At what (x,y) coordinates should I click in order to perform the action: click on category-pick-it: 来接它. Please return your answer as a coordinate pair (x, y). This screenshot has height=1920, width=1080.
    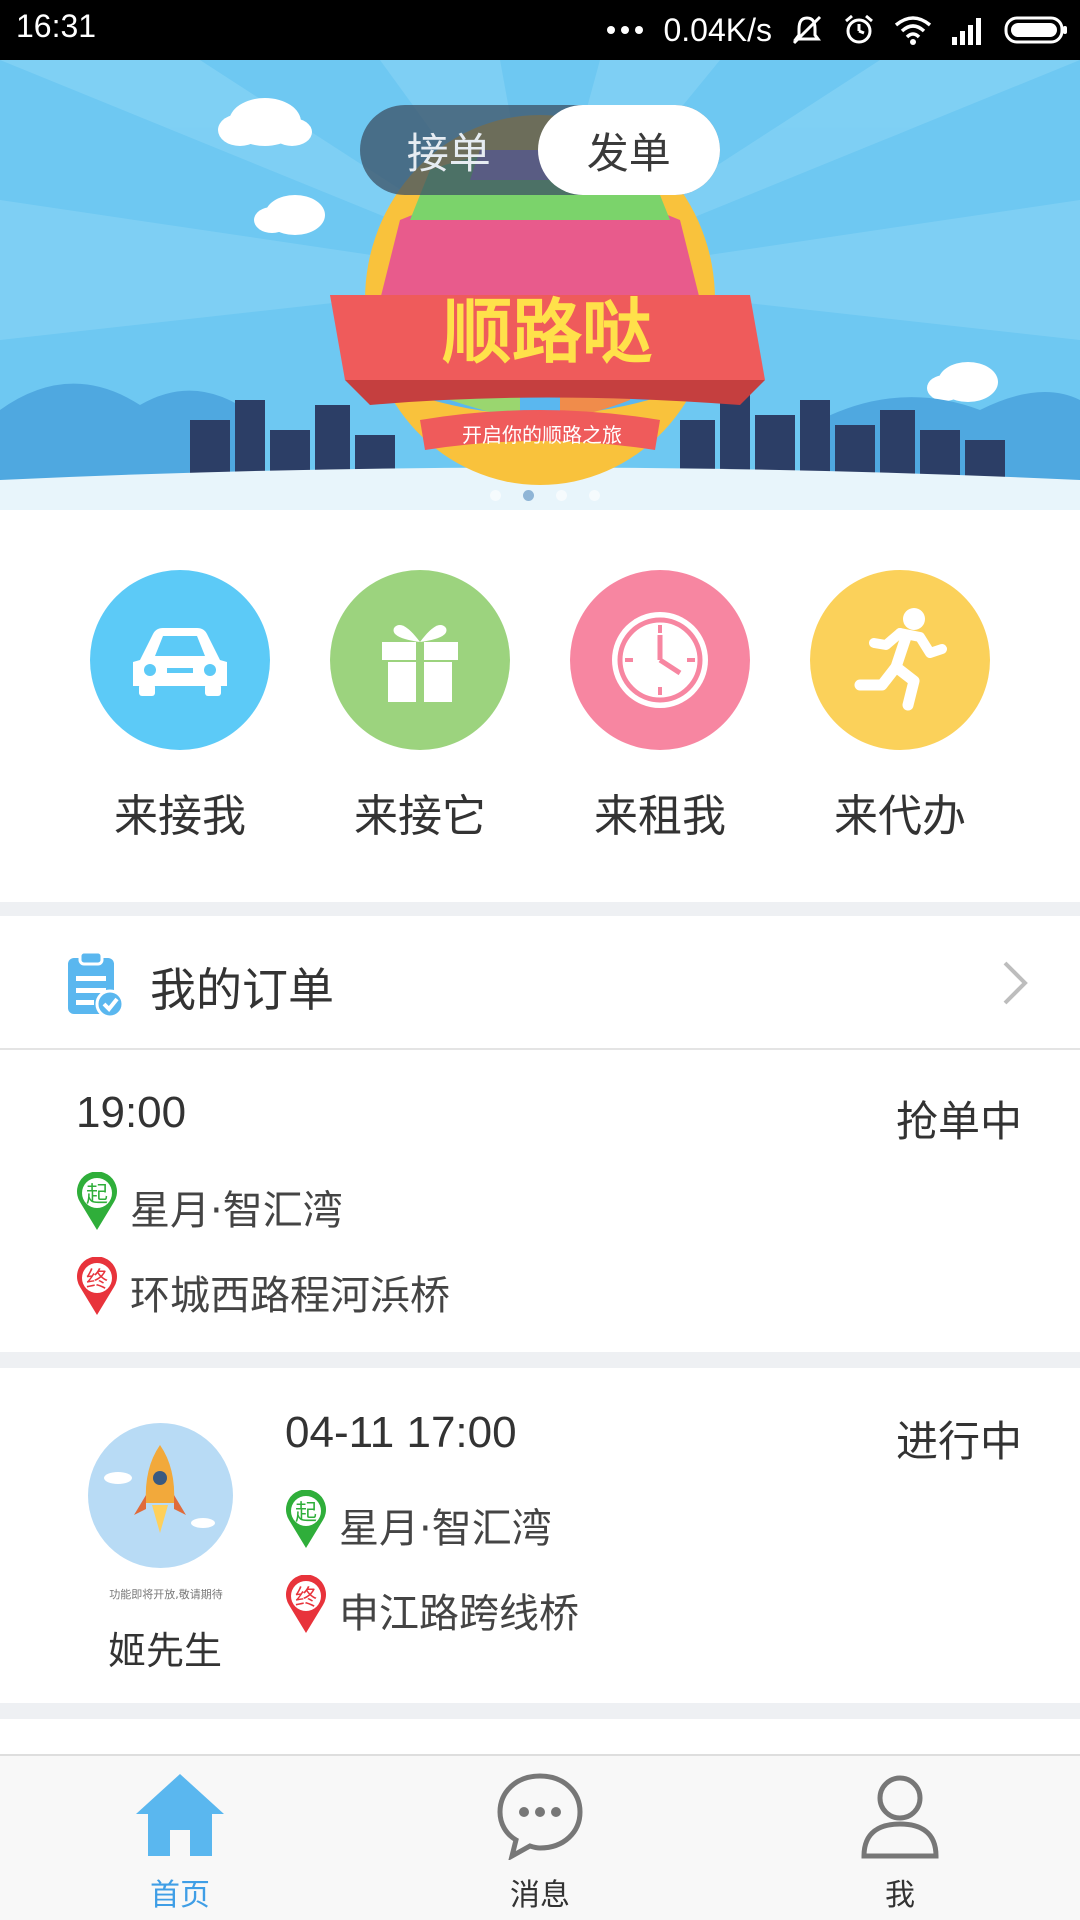
    Looking at the image, I should click on (420, 707).